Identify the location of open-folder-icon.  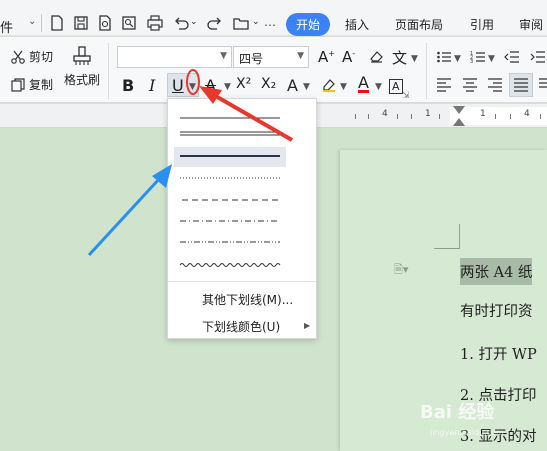
(241, 23).